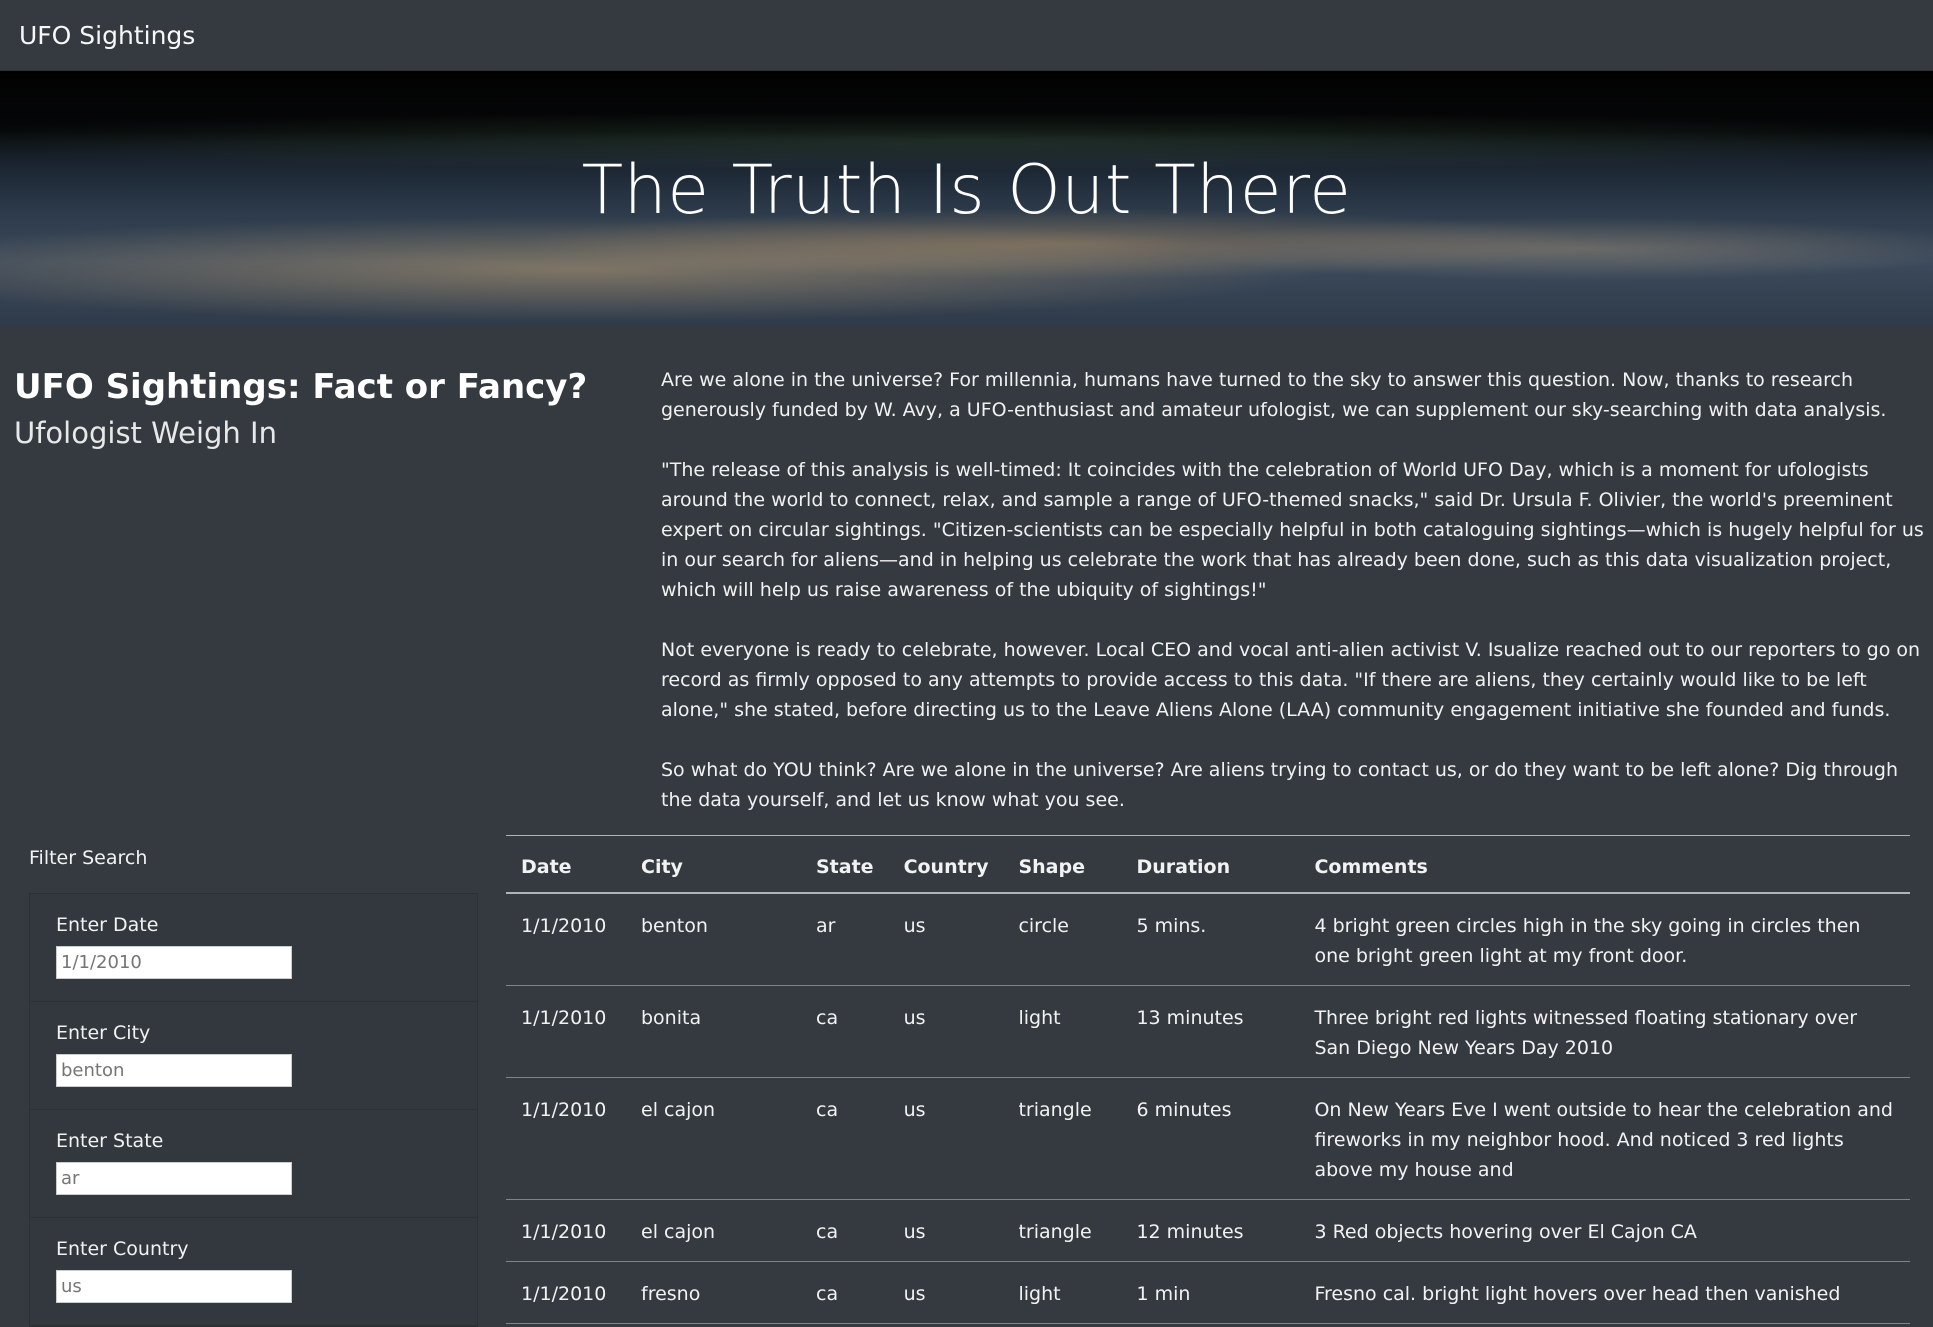 The width and height of the screenshot is (1933, 1327). What do you see at coordinates (145, 433) in the screenshot?
I see `article-heading-small: Ufologist Weigh In` at bounding box center [145, 433].